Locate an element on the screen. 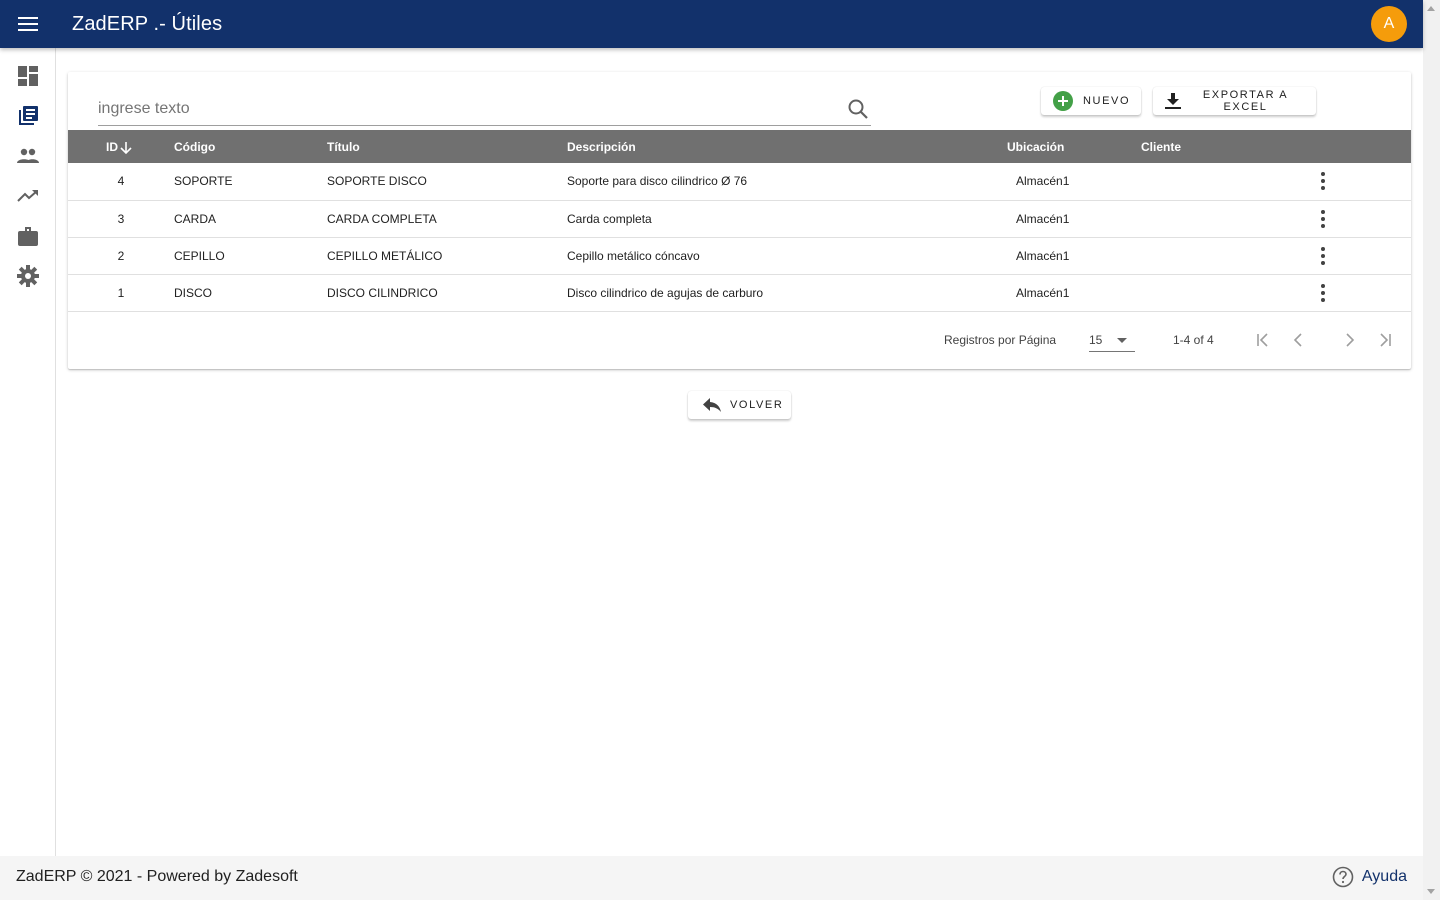  cell-descripcion: Soporte para disco cilindrico Ø 76 is located at coordinates (787, 182).